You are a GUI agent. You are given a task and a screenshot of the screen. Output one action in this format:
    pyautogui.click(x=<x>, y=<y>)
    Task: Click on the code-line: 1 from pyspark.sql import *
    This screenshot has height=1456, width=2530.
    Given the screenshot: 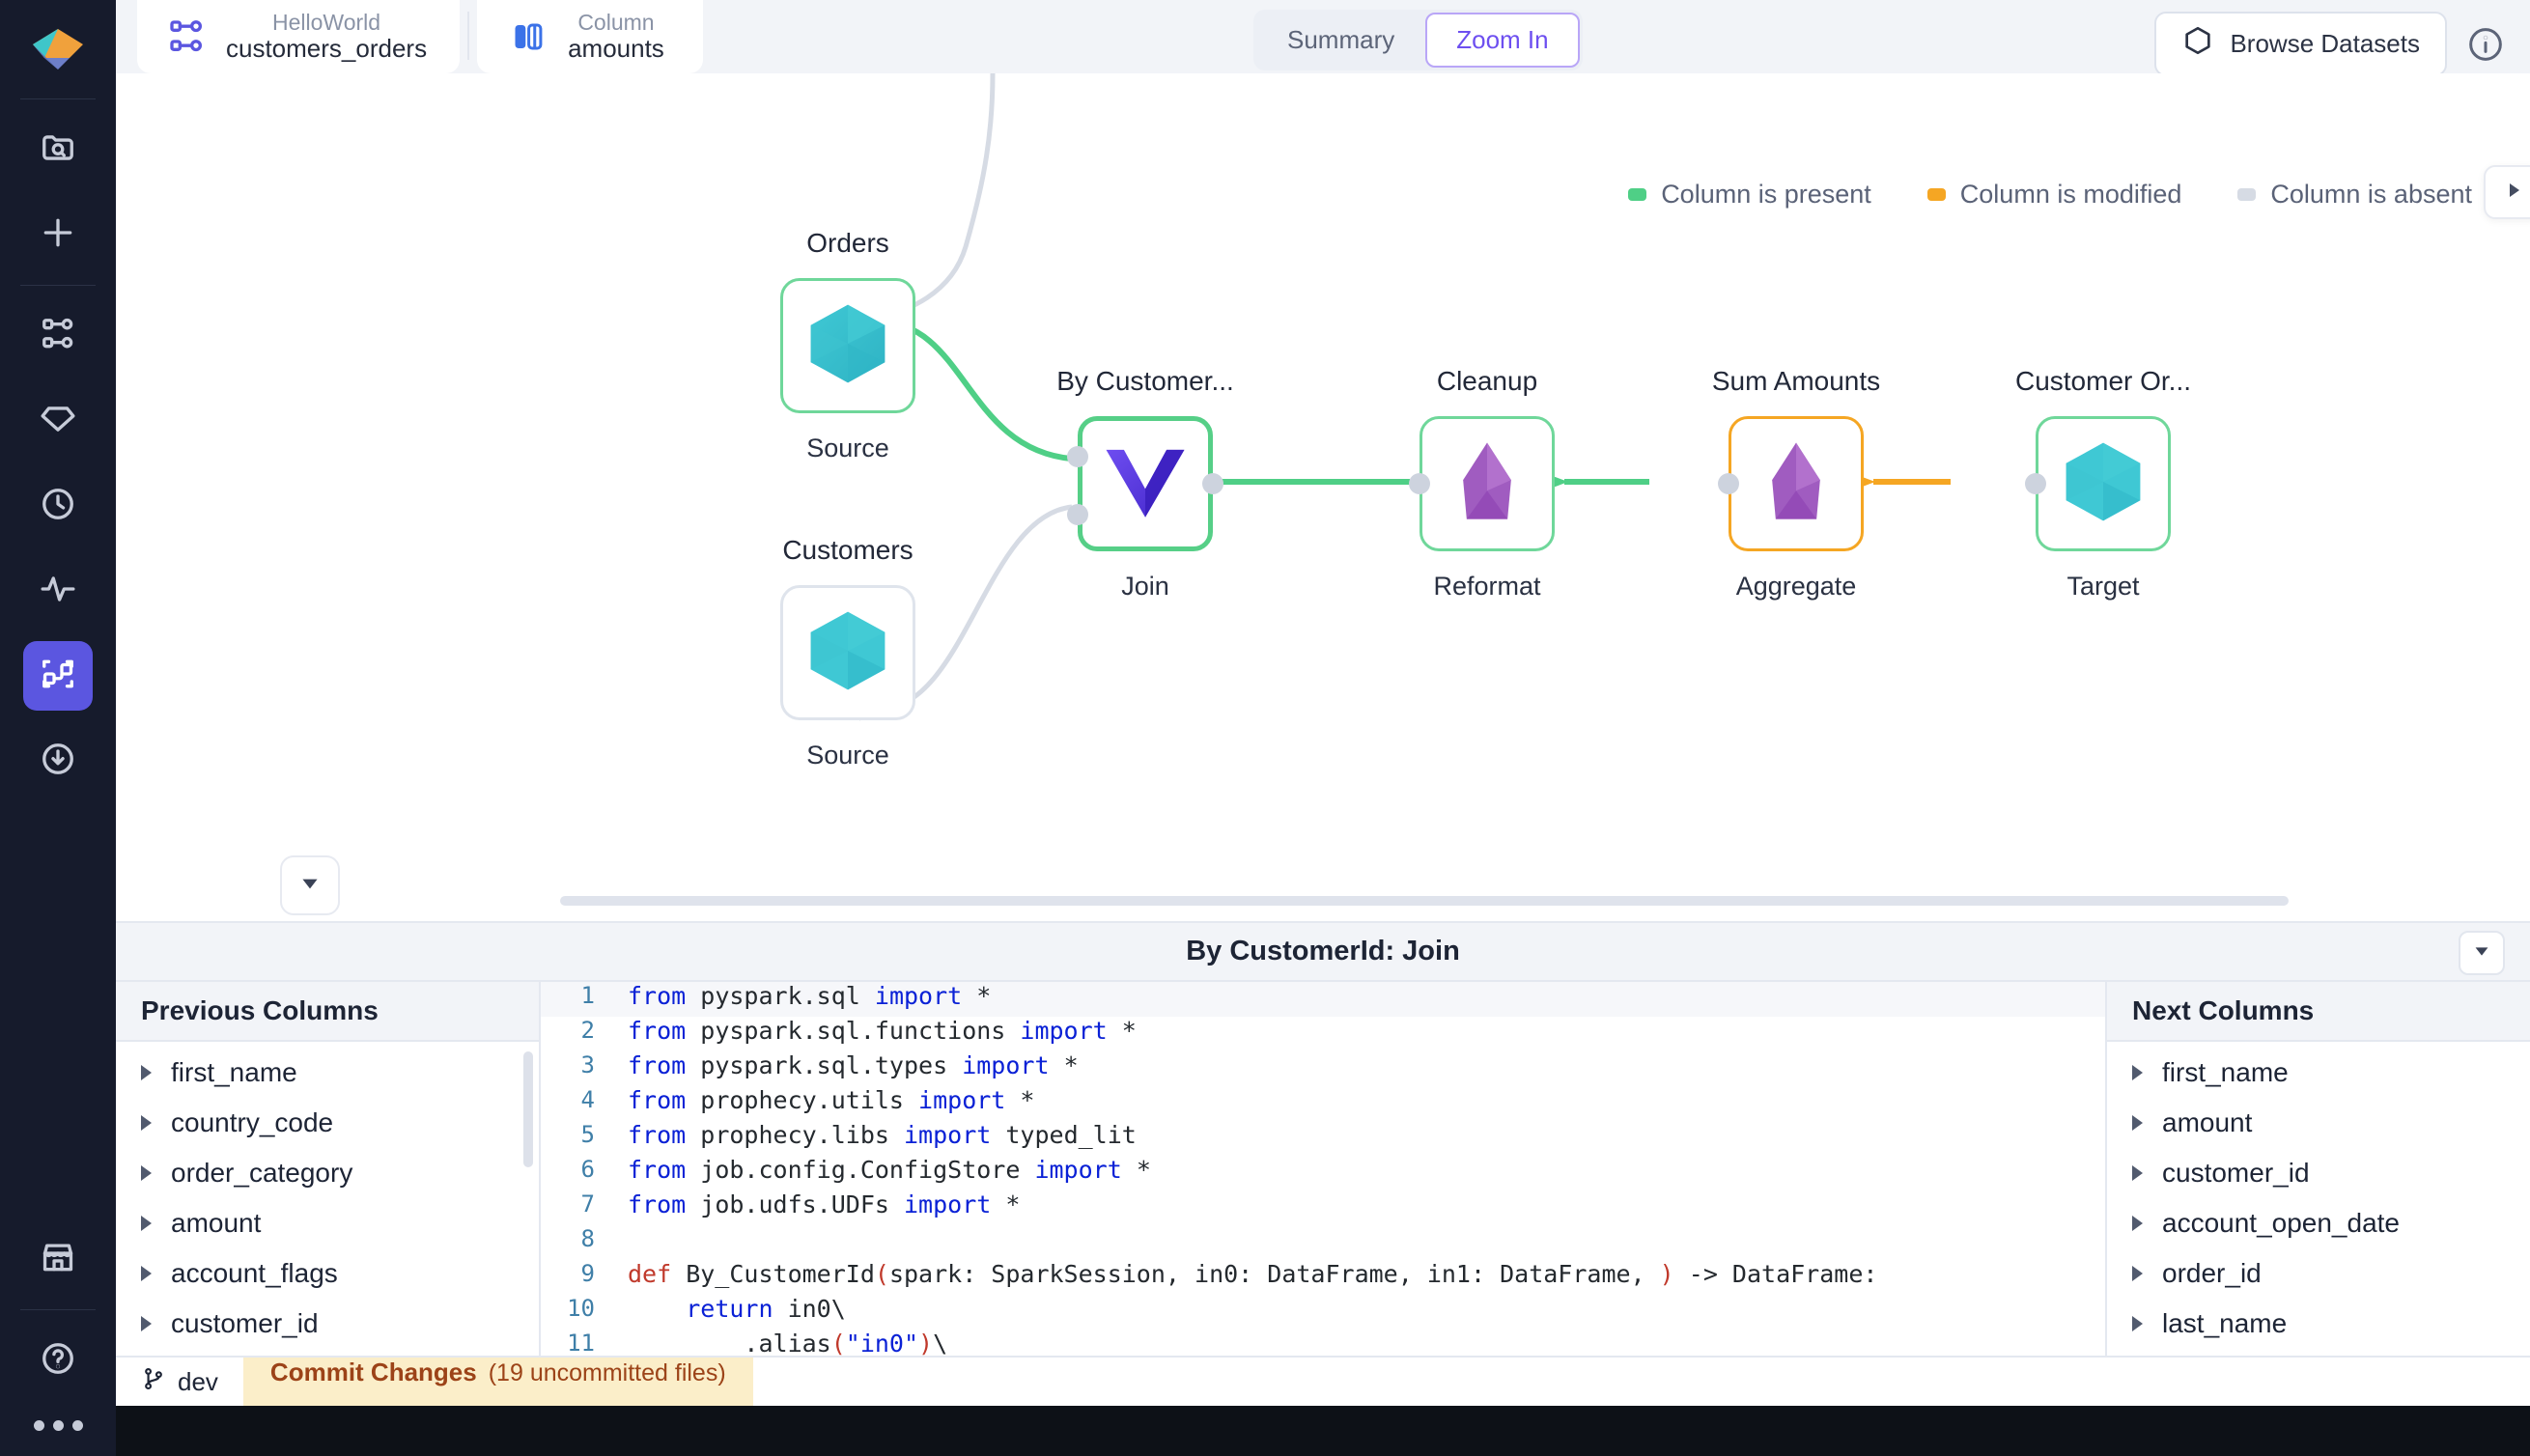 What is the action you would take?
    pyautogui.click(x=1323, y=999)
    